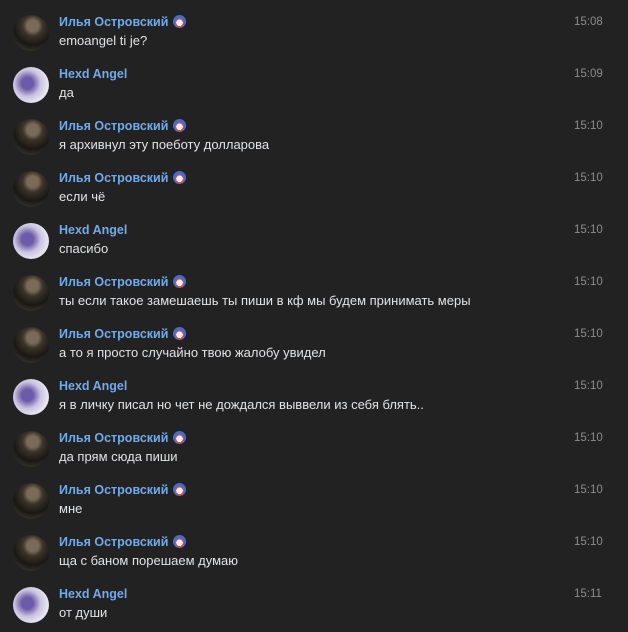 The width and height of the screenshot is (628, 632). What do you see at coordinates (588, 74) in the screenshot?
I see `message-time: 15:09` at bounding box center [588, 74].